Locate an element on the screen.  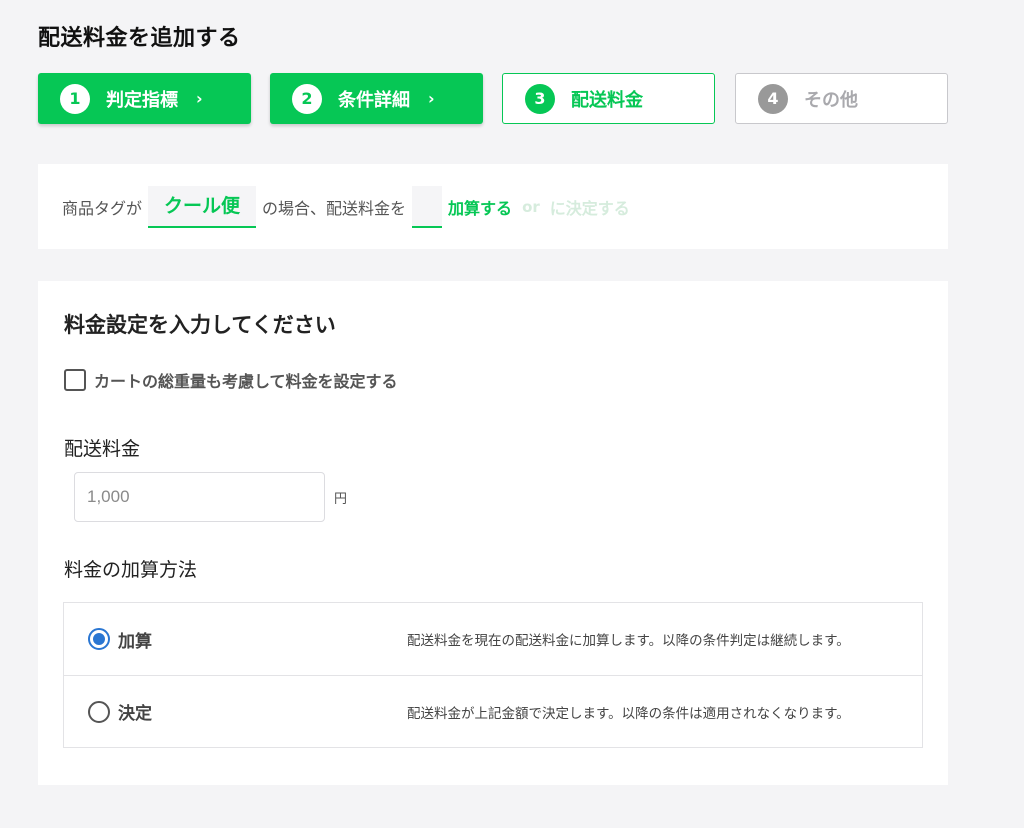
condition-or: or is located at coordinates (531, 206).